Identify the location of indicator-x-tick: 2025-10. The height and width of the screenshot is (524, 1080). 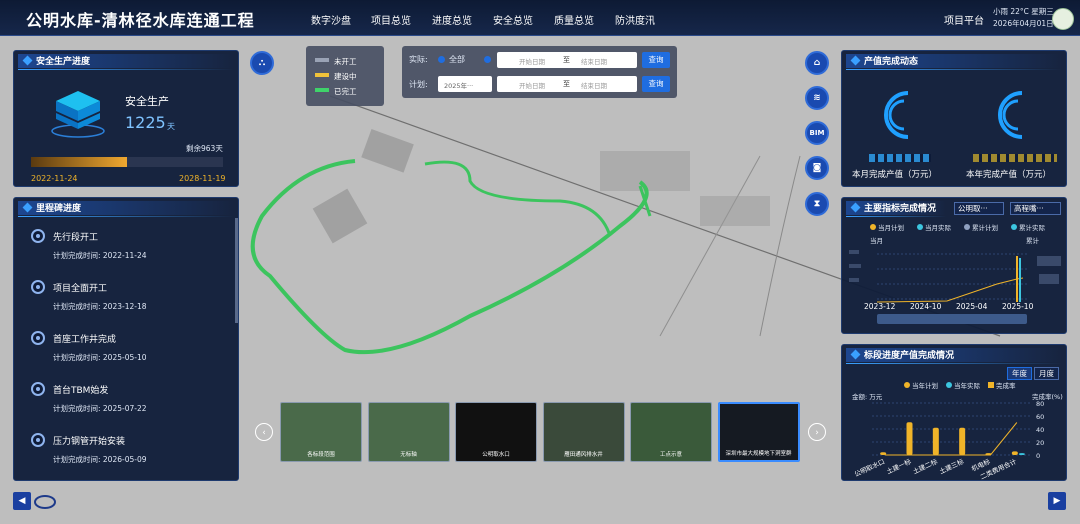
(1018, 306).